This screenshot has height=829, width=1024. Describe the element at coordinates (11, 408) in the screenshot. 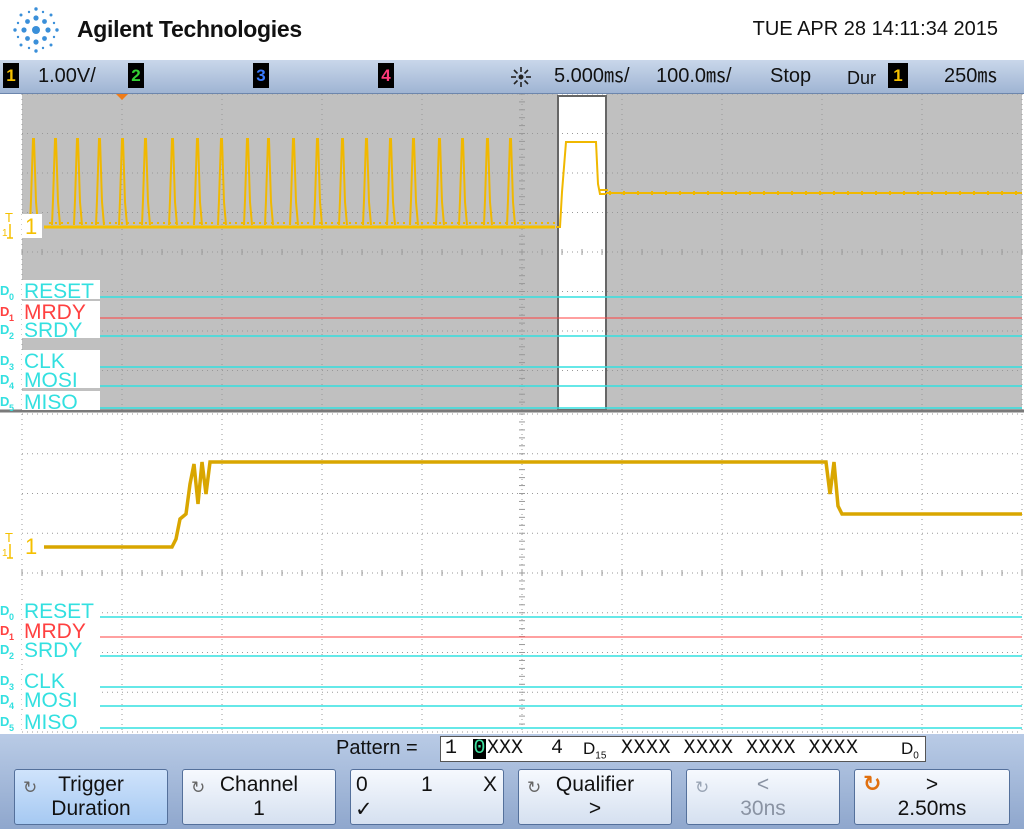

I see `upper-d5-id-sub: 5` at that location.